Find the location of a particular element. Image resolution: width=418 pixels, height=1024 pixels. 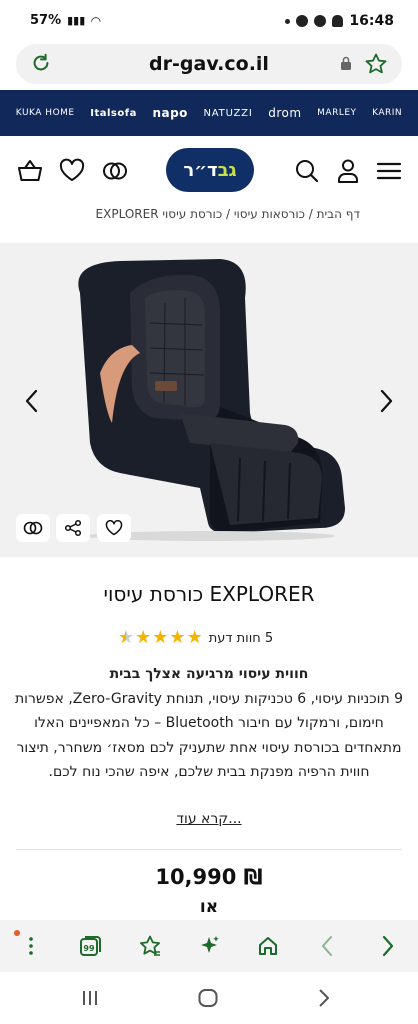

home-button-icon is located at coordinates (208, 998).